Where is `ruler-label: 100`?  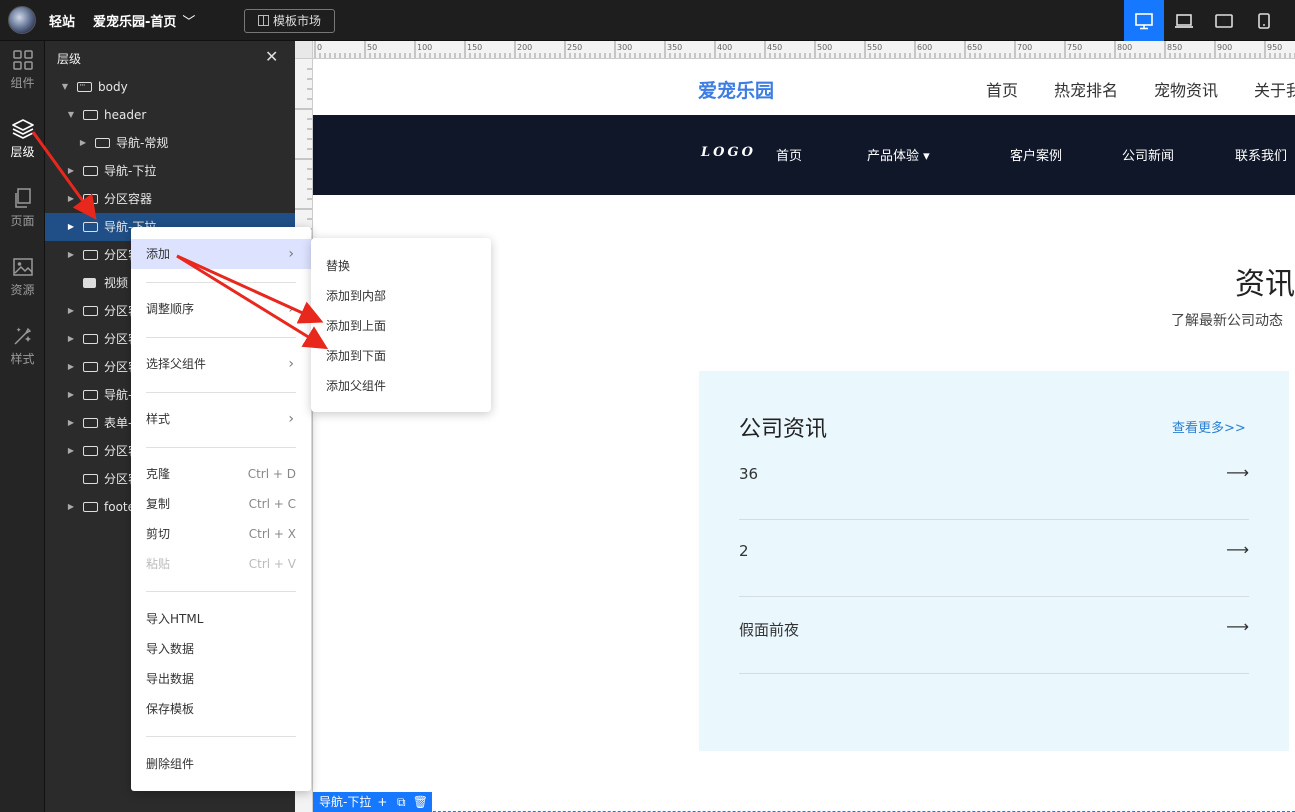 ruler-label: 100 is located at coordinates (424, 47).